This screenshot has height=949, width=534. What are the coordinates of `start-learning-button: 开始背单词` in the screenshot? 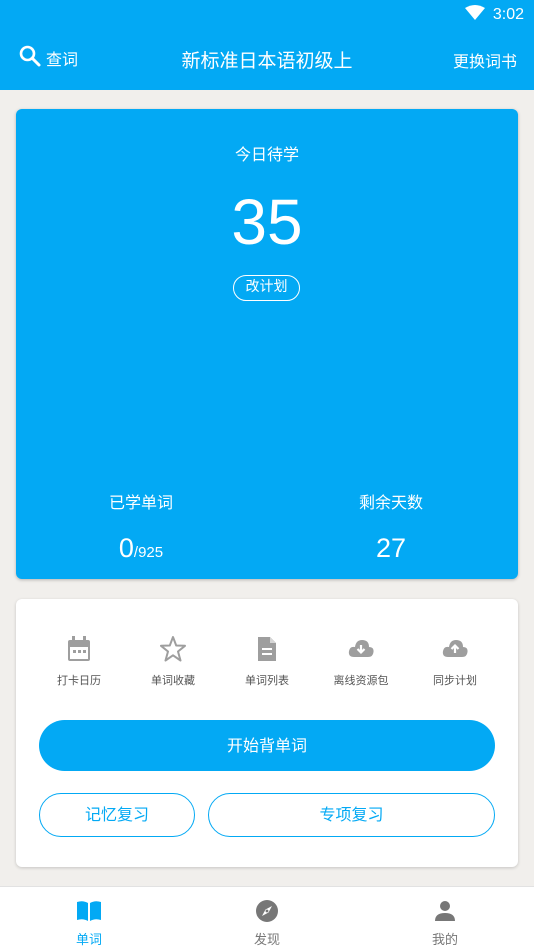 It's located at (267, 745).